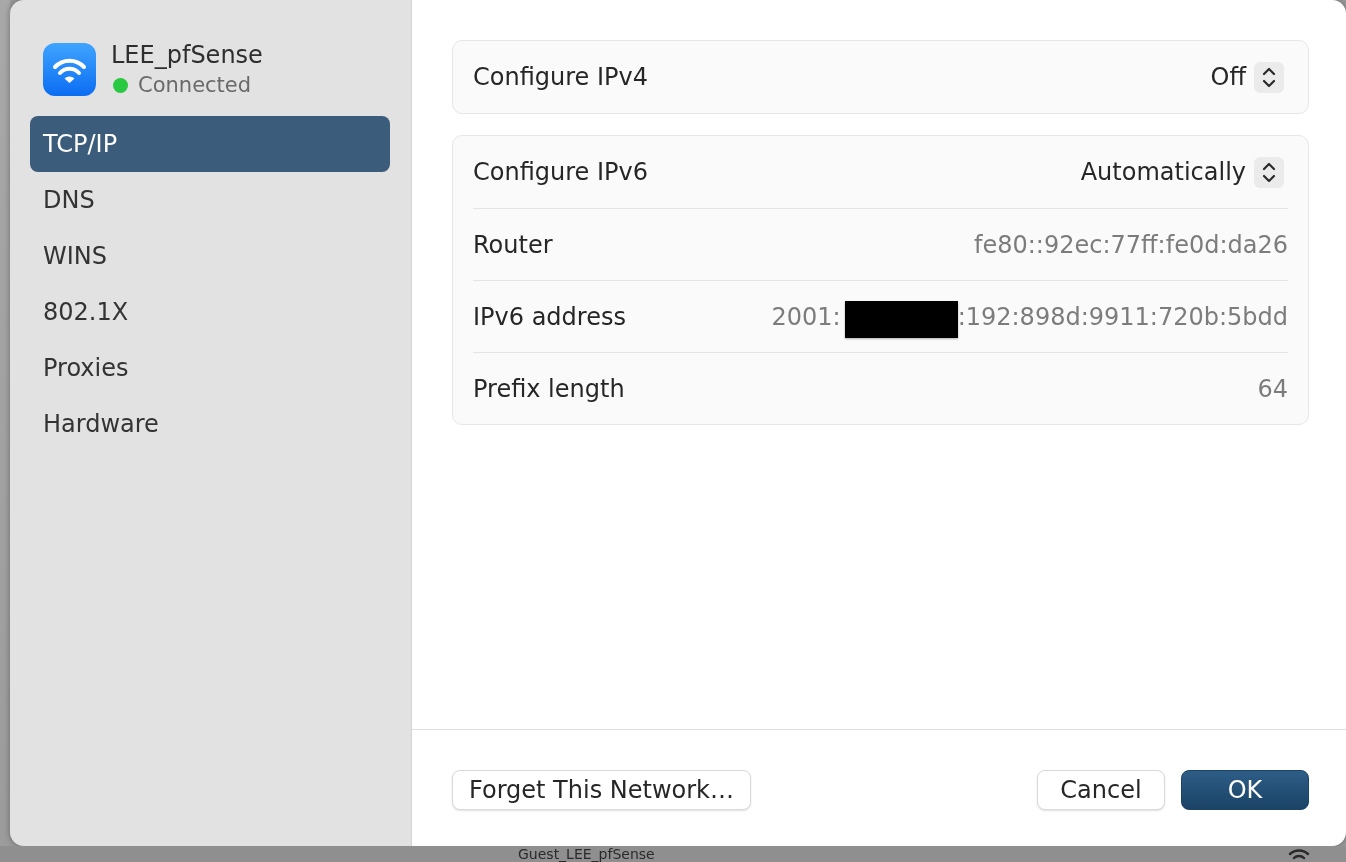 This screenshot has height=862, width=1346. What do you see at coordinates (195, 85) in the screenshot?
I see `connection-status: Connected` at bounding box center [195, 85].